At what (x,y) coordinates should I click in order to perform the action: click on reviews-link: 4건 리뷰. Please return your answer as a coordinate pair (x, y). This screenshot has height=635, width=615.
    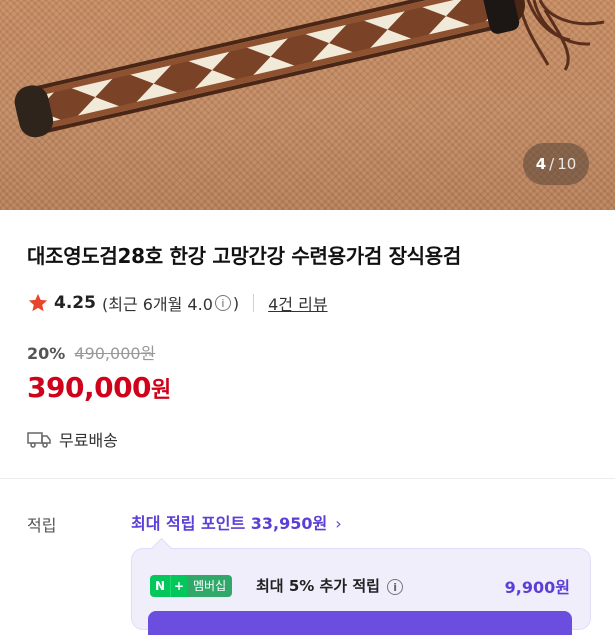
    Looking at the image, I should click on (297, 303).